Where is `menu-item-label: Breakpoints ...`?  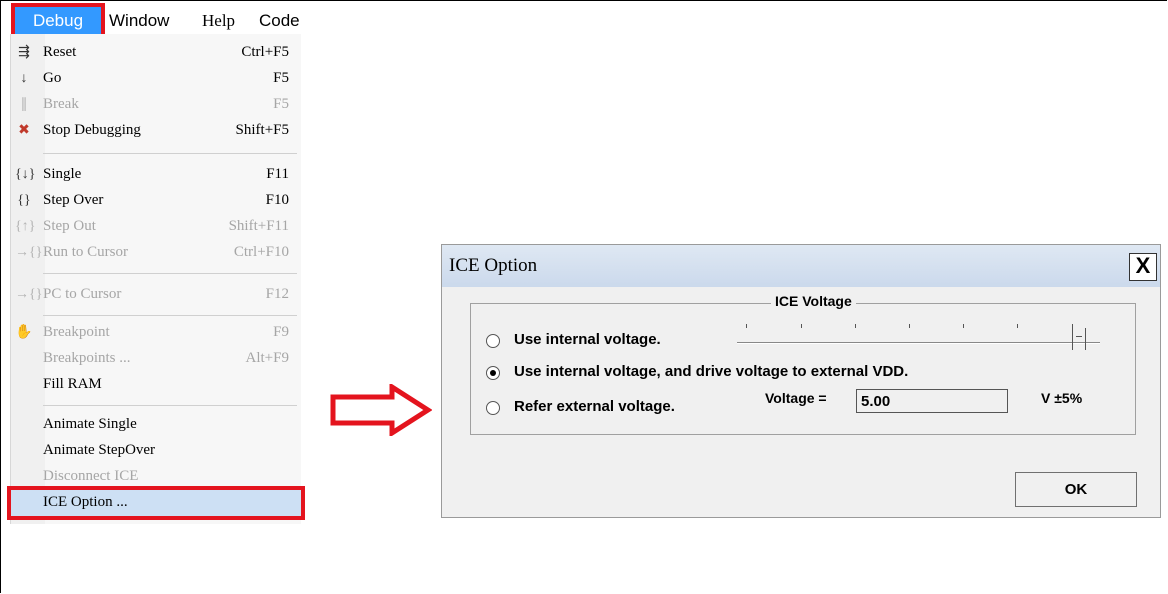
menu-item-label: Breakpoints ... is located at coordinates (87, 358).